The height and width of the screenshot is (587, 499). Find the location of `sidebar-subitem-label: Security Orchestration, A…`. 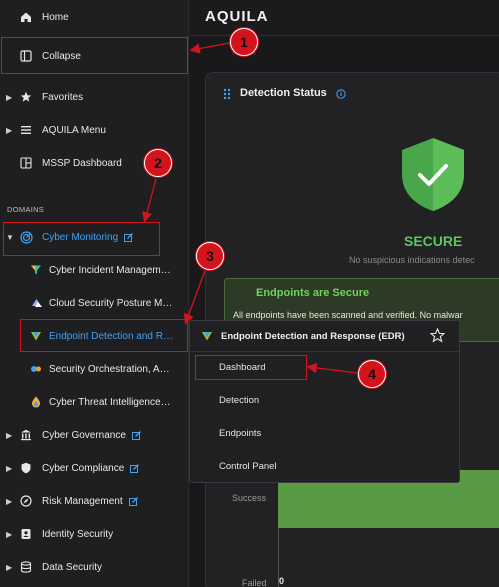

sidebar-subitem-label: Security Orchestration, A… is located at coordinates (109, 369).